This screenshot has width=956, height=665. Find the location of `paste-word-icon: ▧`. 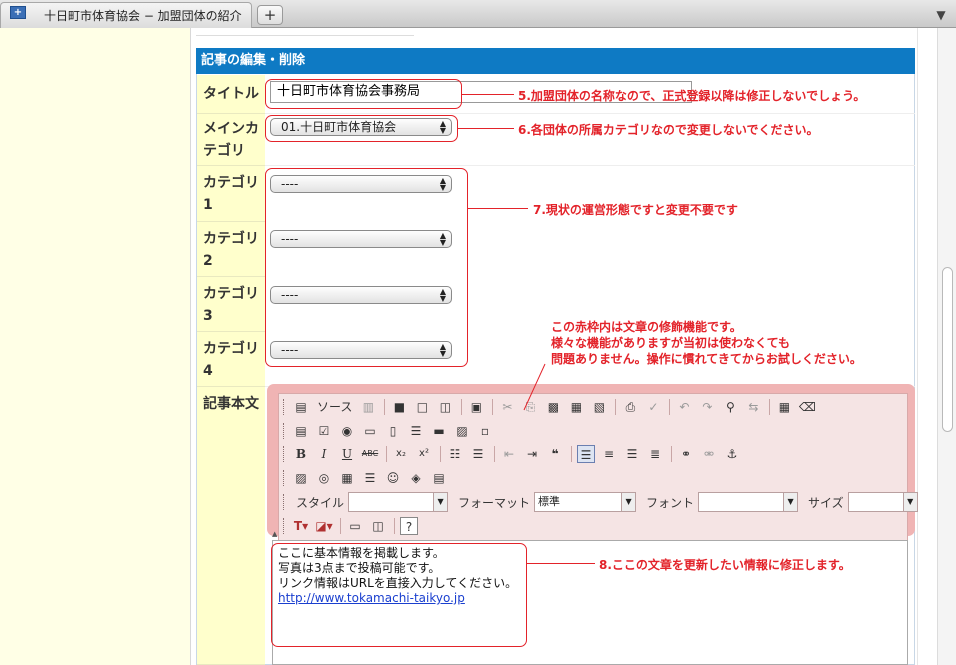

paste-word-icon: ▧ is located at coordinates (599, 407).